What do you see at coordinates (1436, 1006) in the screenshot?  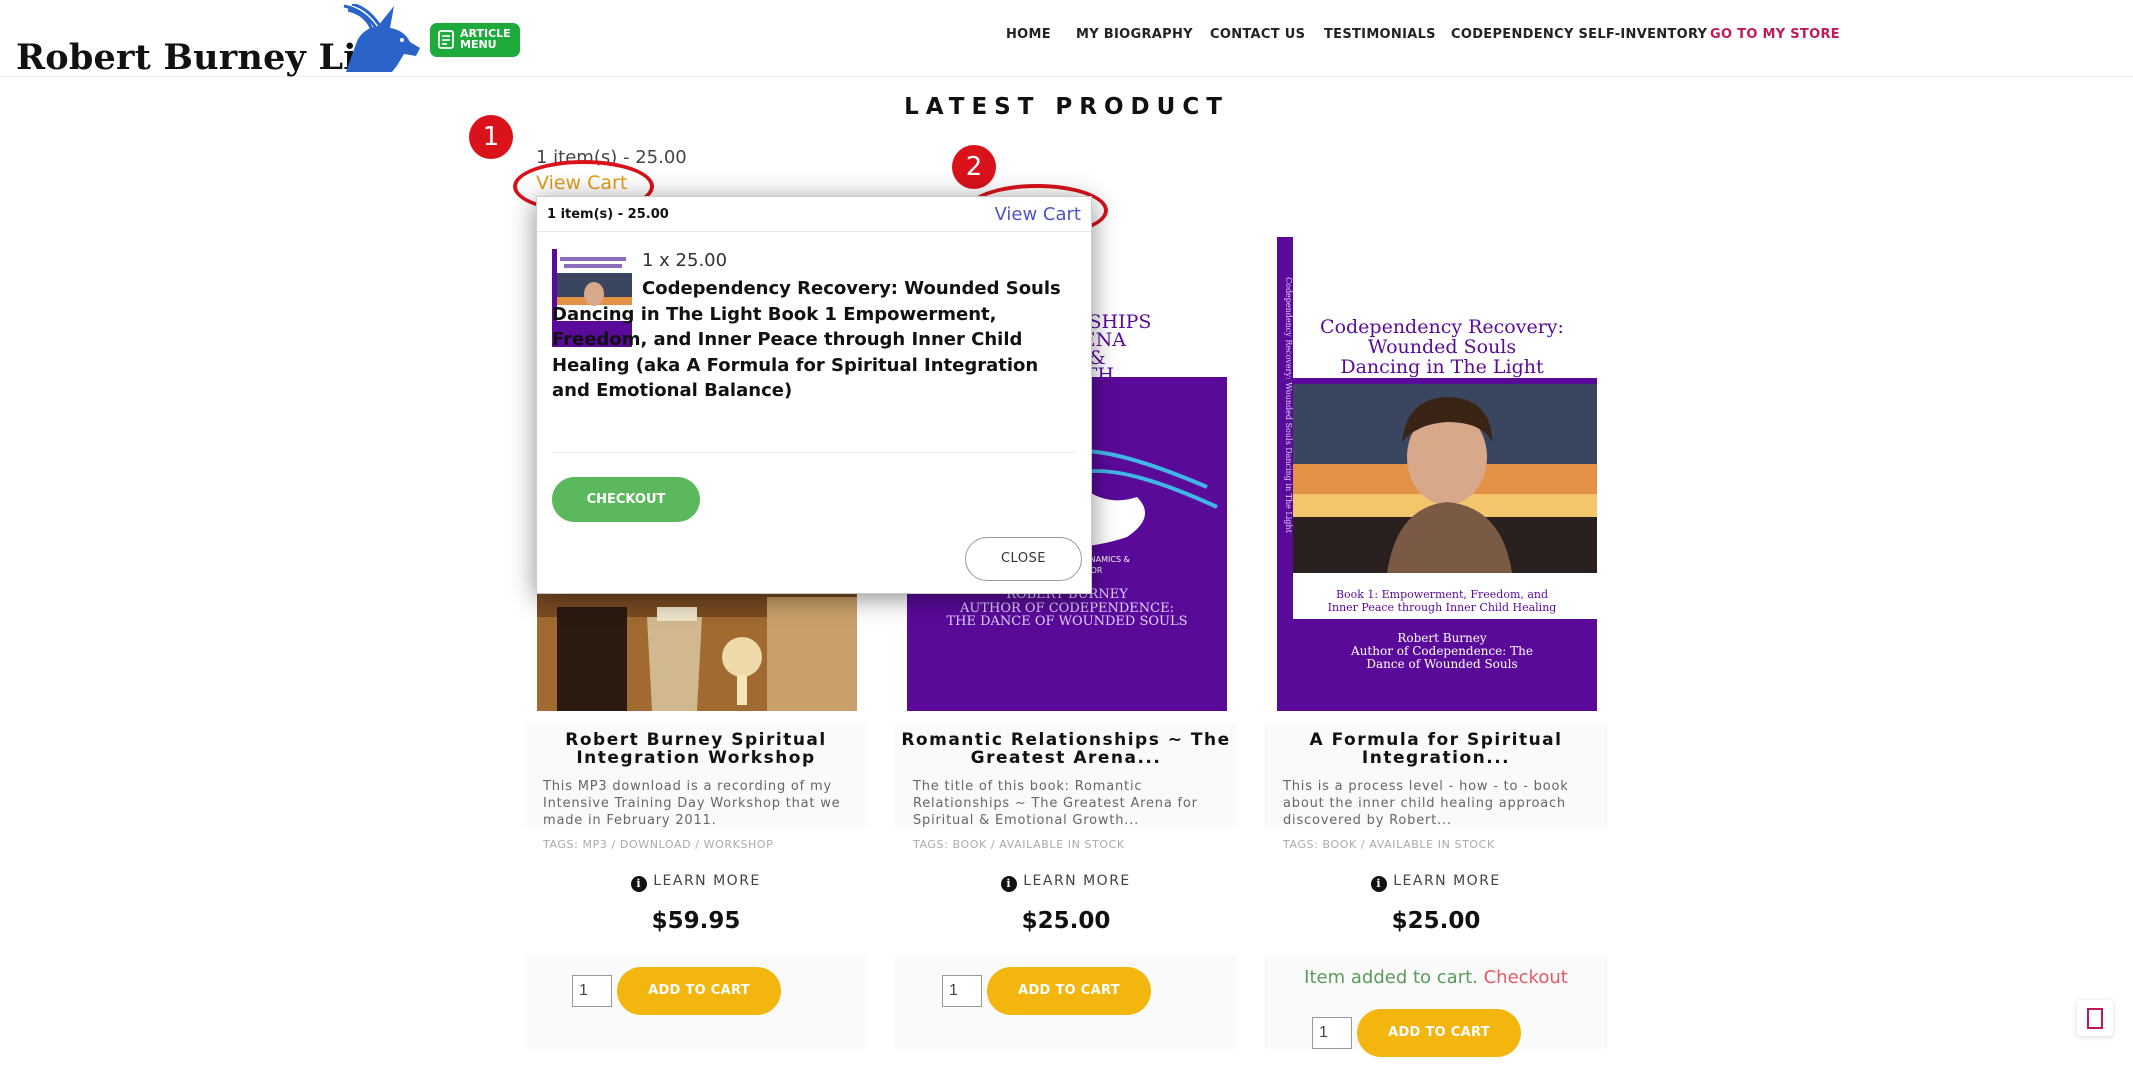 I see `add-to-cart-form: Item added to cart. Checkout ADD TO CART` at bounding box center [1436, 1006].